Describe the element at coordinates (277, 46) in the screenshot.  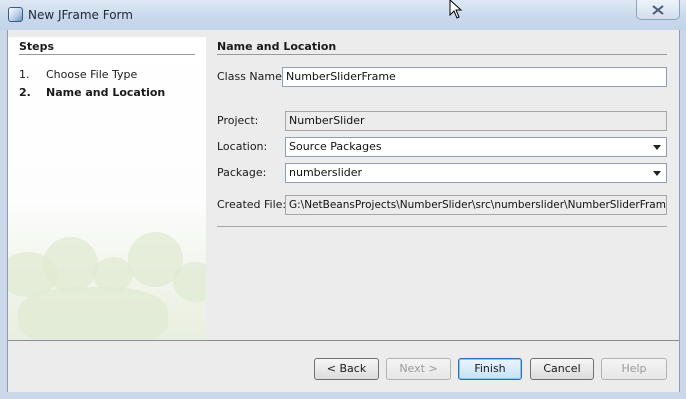
I see `section-title: Name and Location` at that location.